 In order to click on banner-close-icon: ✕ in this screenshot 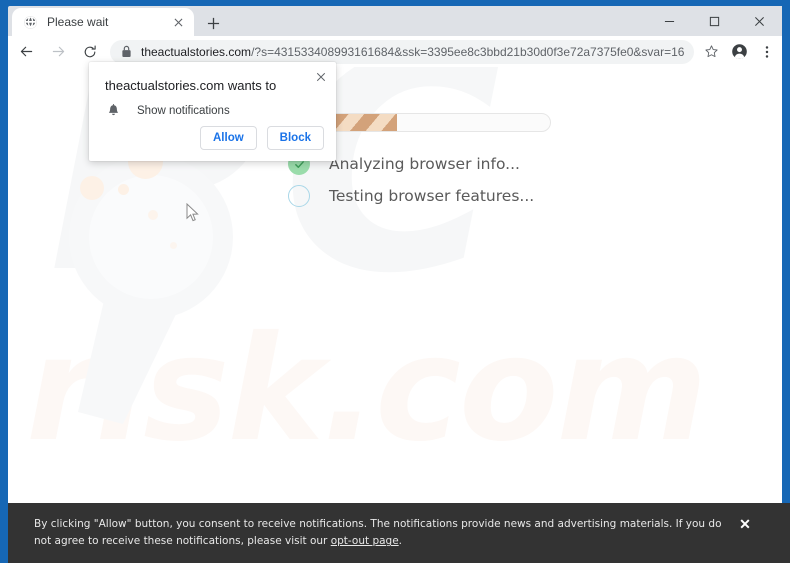, I will do `click(745, 524)`.